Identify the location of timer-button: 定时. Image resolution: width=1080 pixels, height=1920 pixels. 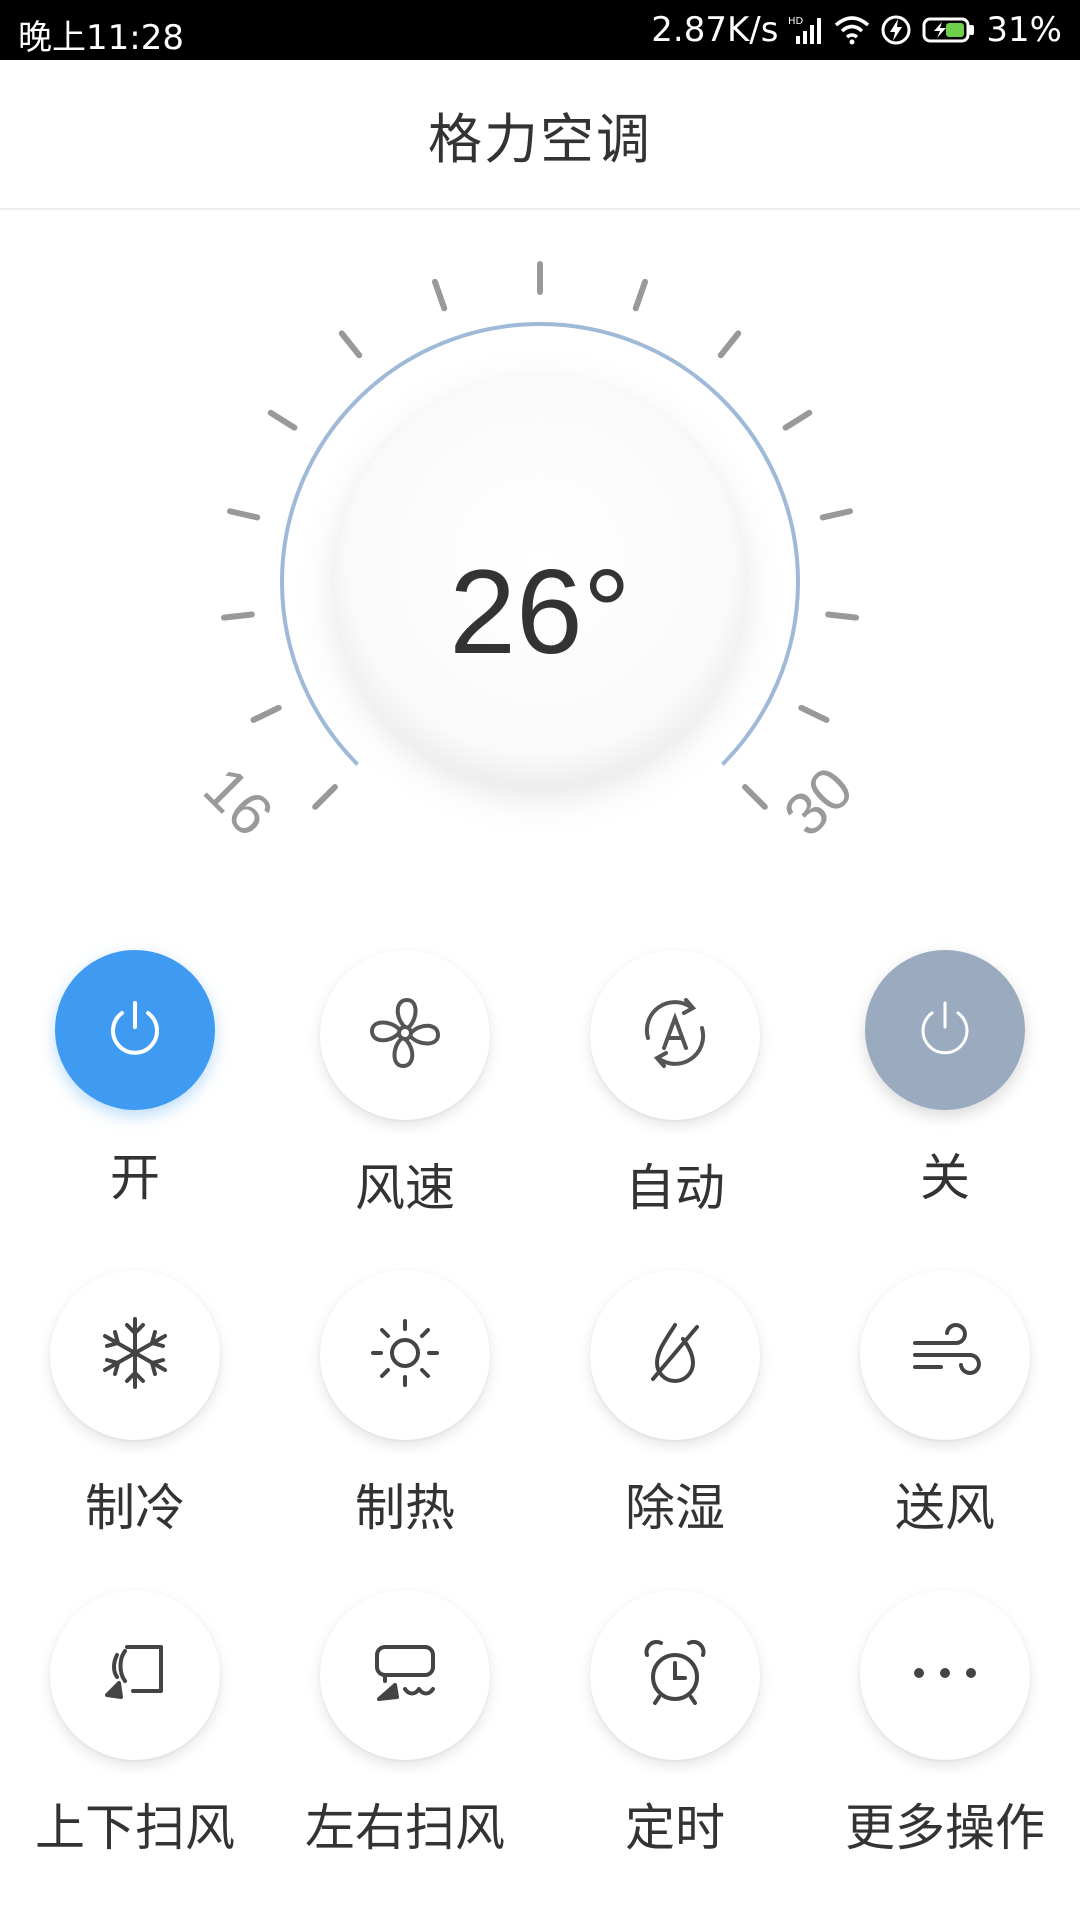
(675, 1740).